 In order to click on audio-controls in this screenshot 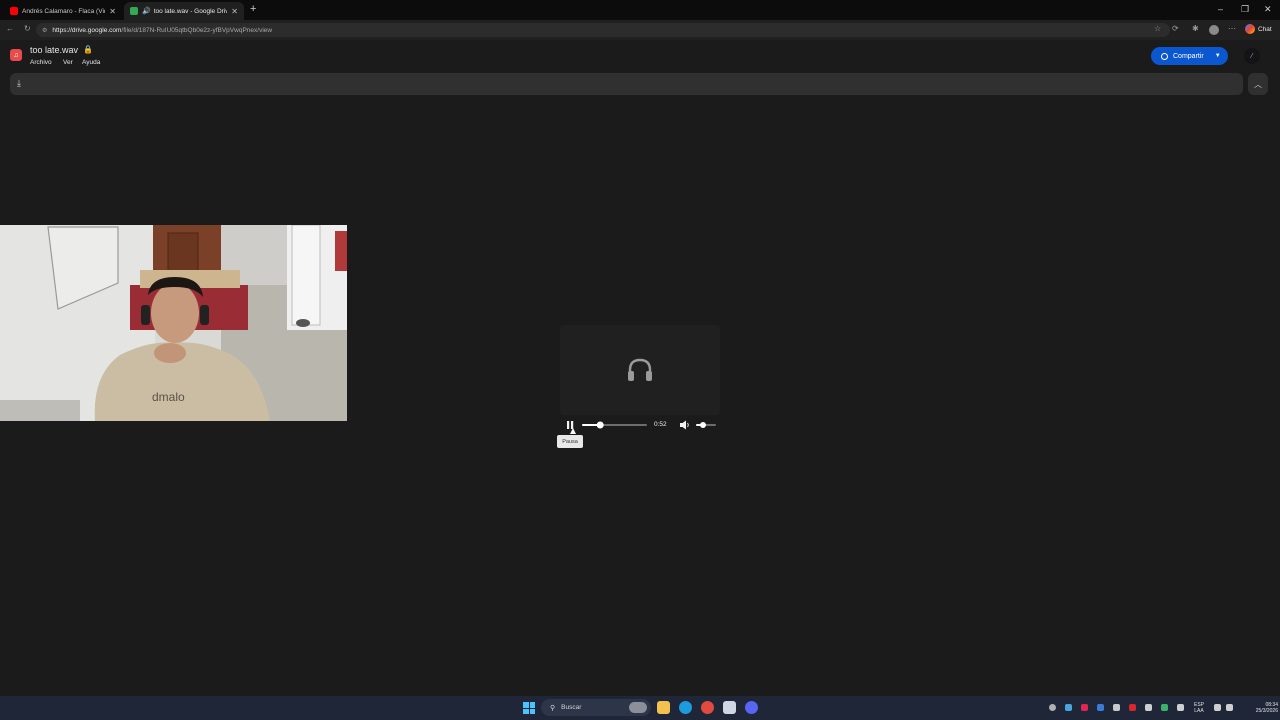, I will do `click(640, 425)`.